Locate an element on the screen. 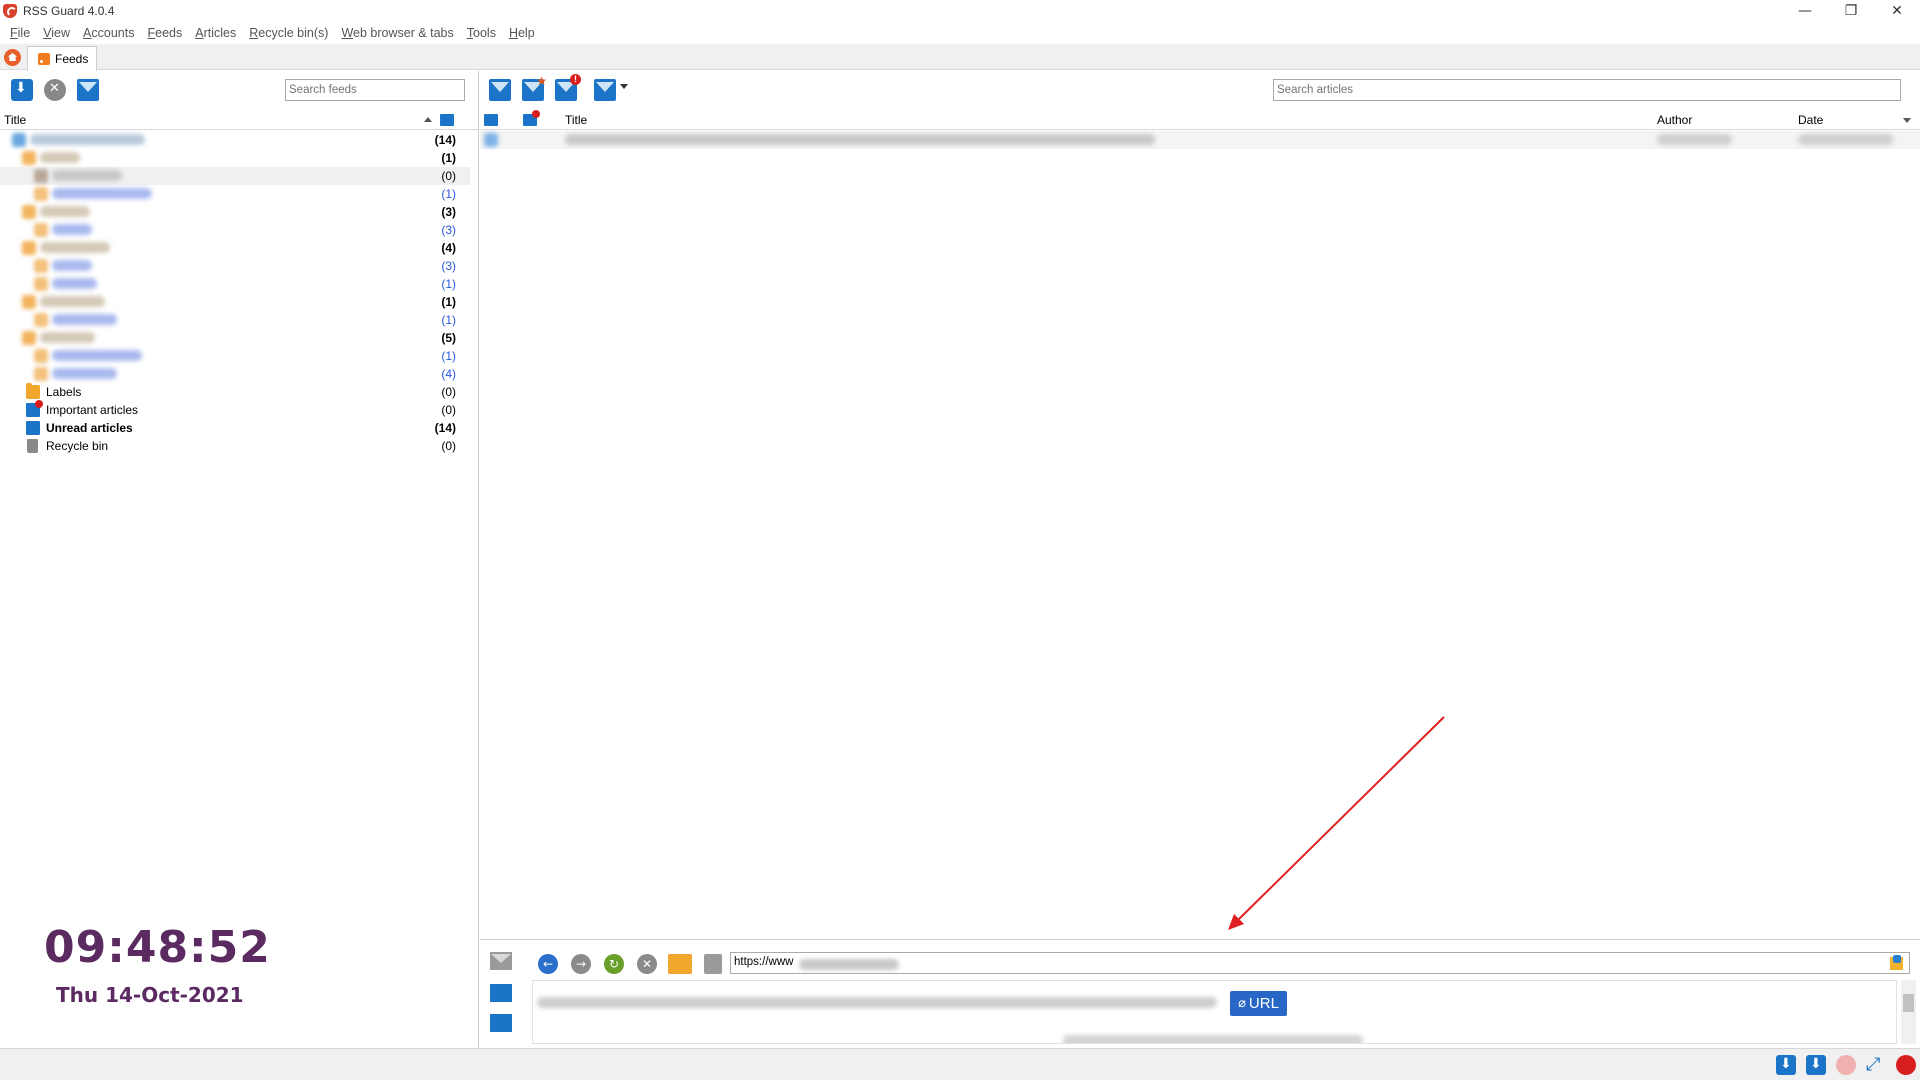 The height and width of the screenshot is (1080, 1920). menu-articles: Articles is located at coordinates (216, 33).